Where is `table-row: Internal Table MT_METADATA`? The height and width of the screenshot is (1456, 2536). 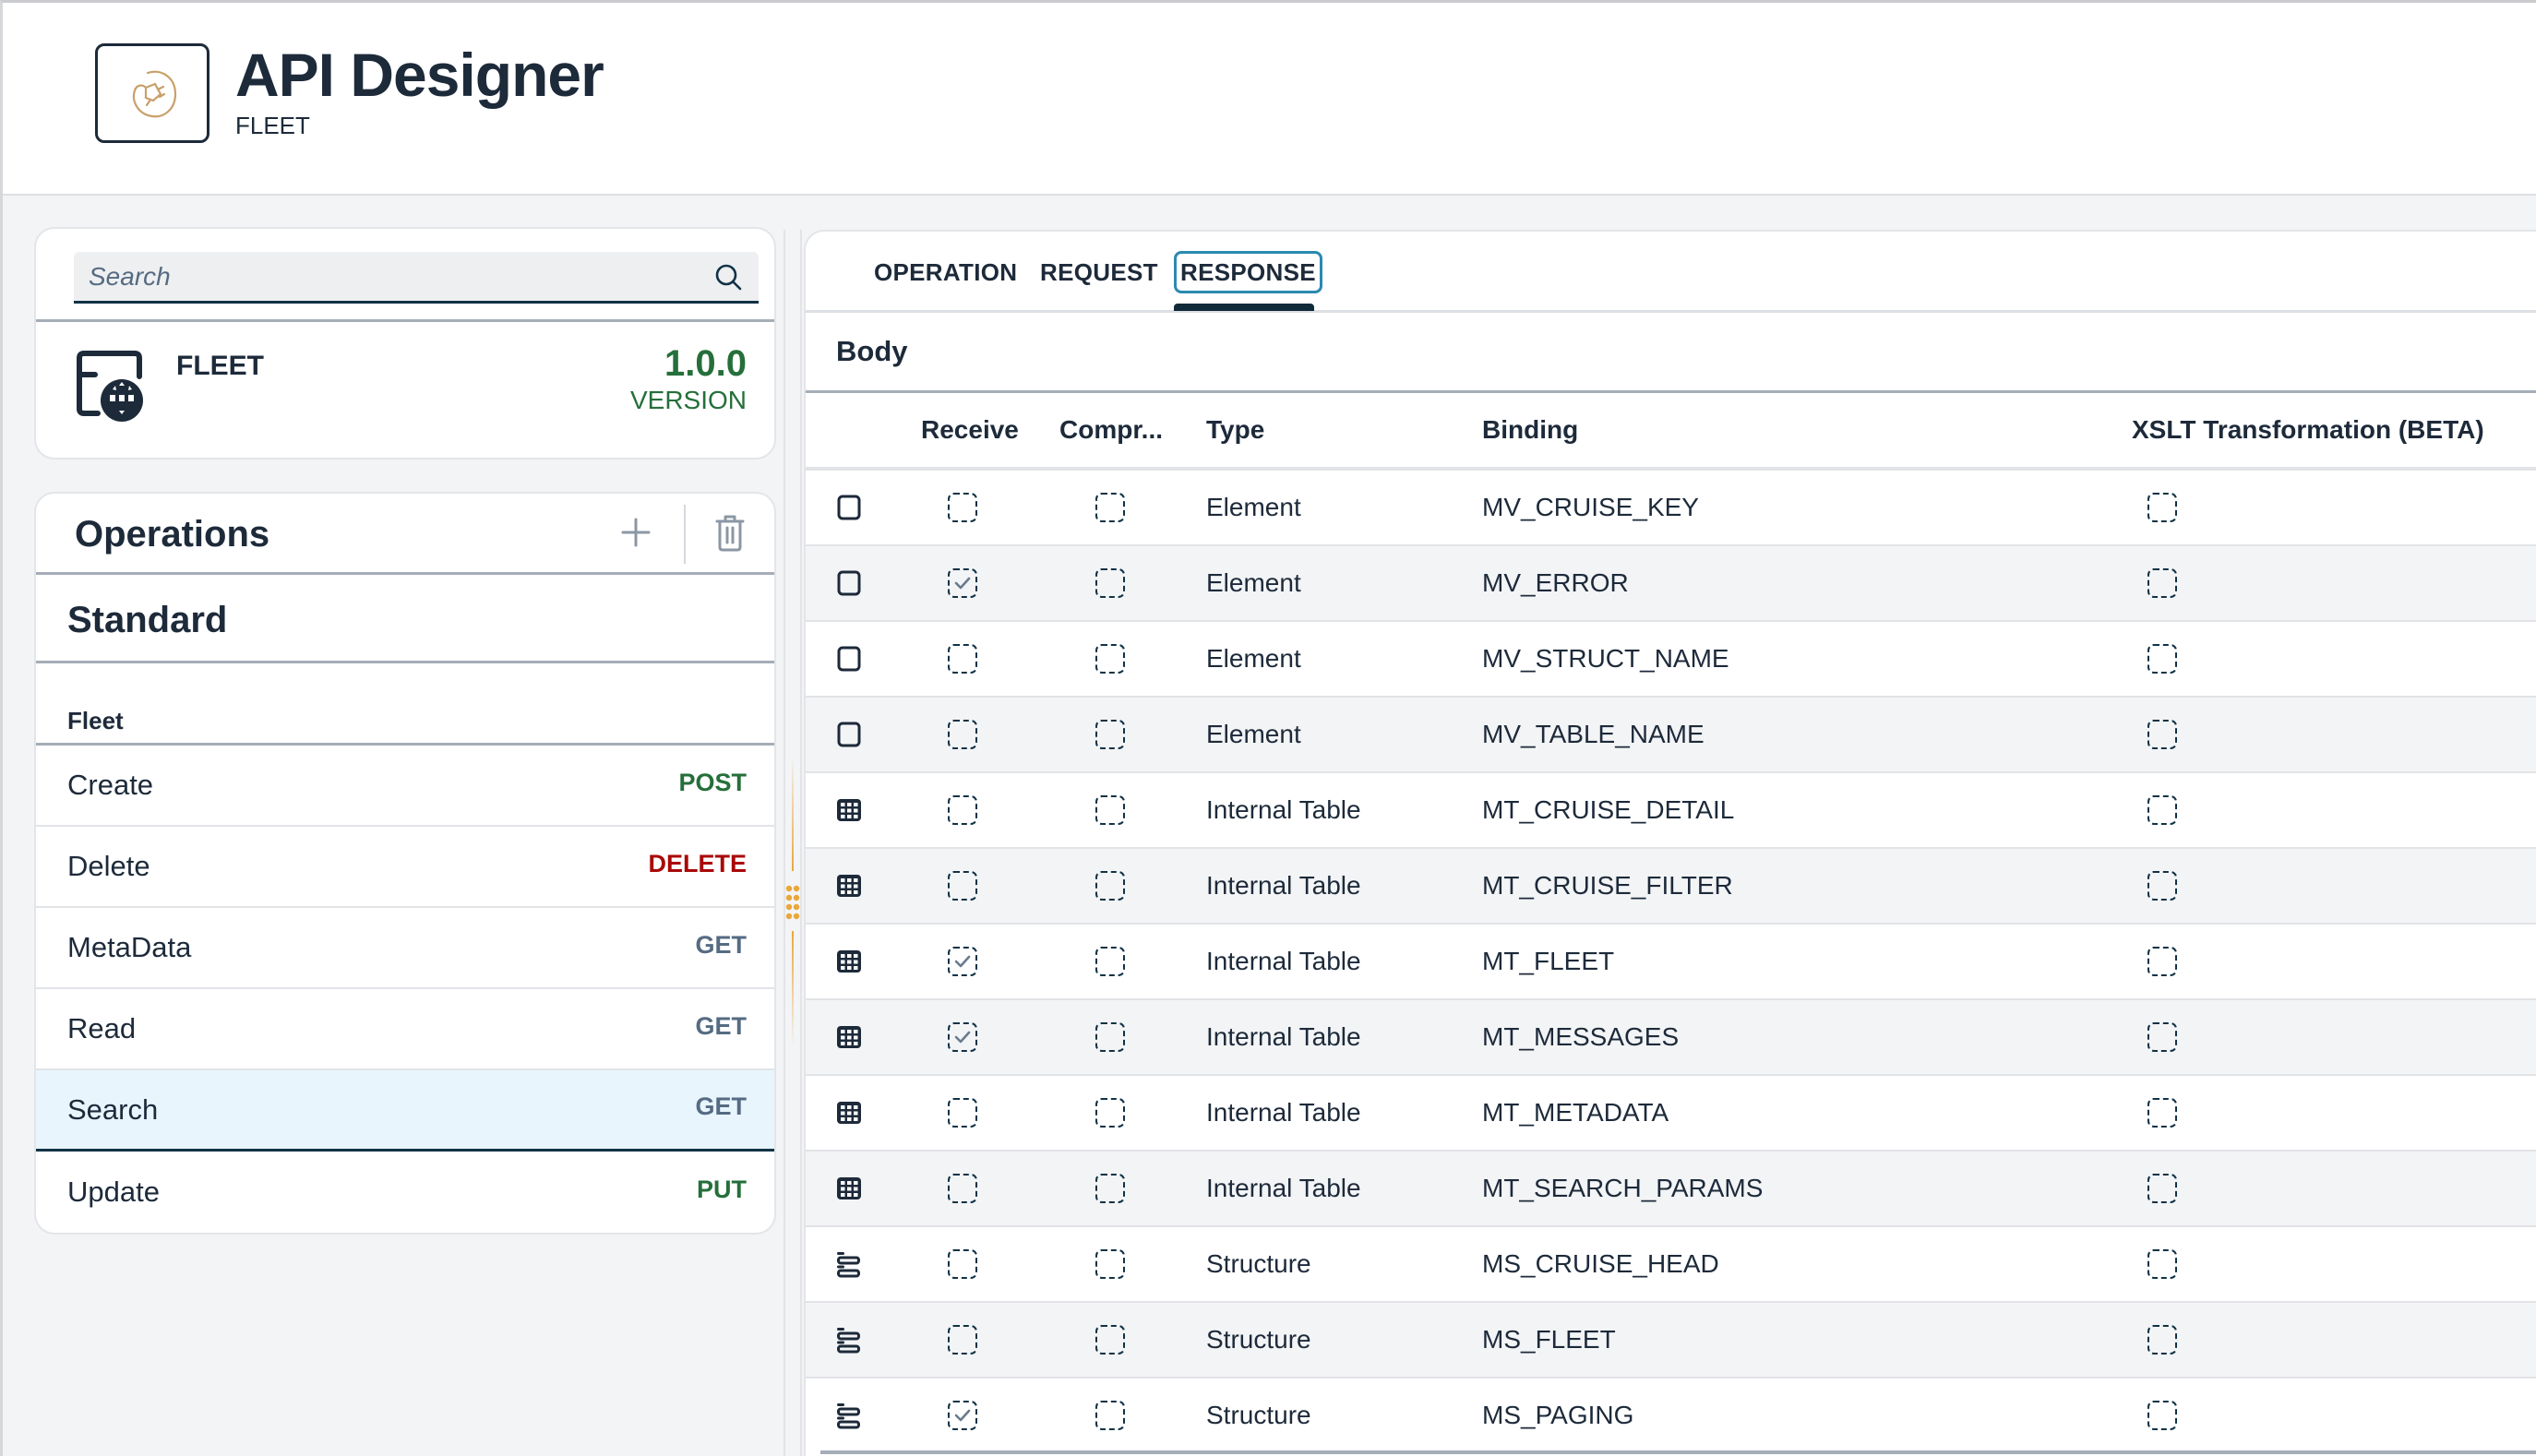
table-row: Internal Table MT_METADATA is located at coordinates (1671, 1114).